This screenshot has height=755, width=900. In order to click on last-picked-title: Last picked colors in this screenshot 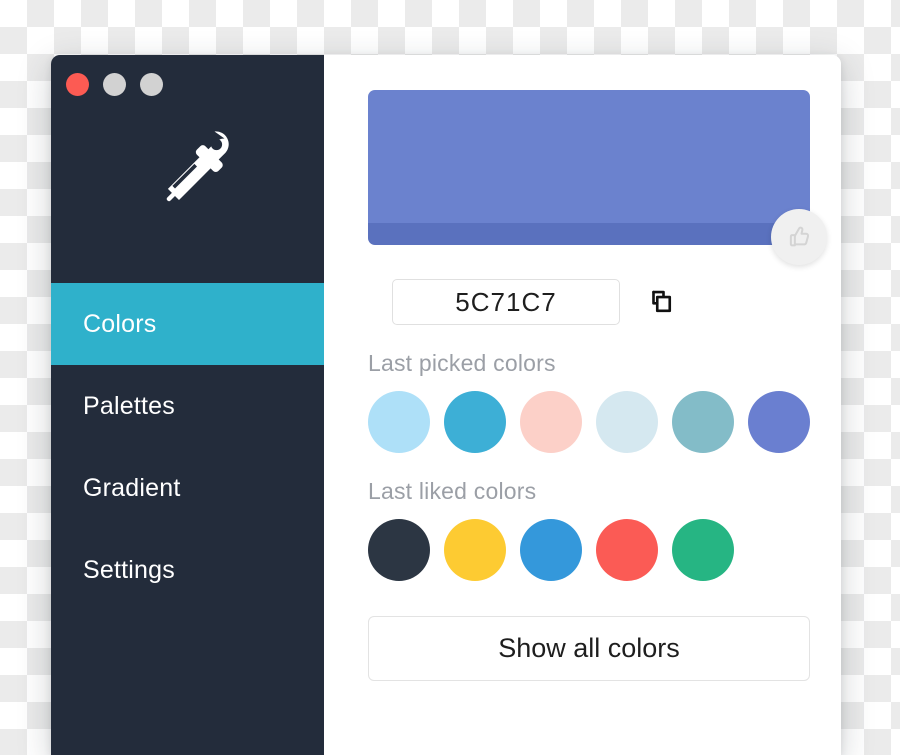, I will do `click(462, 363)`.